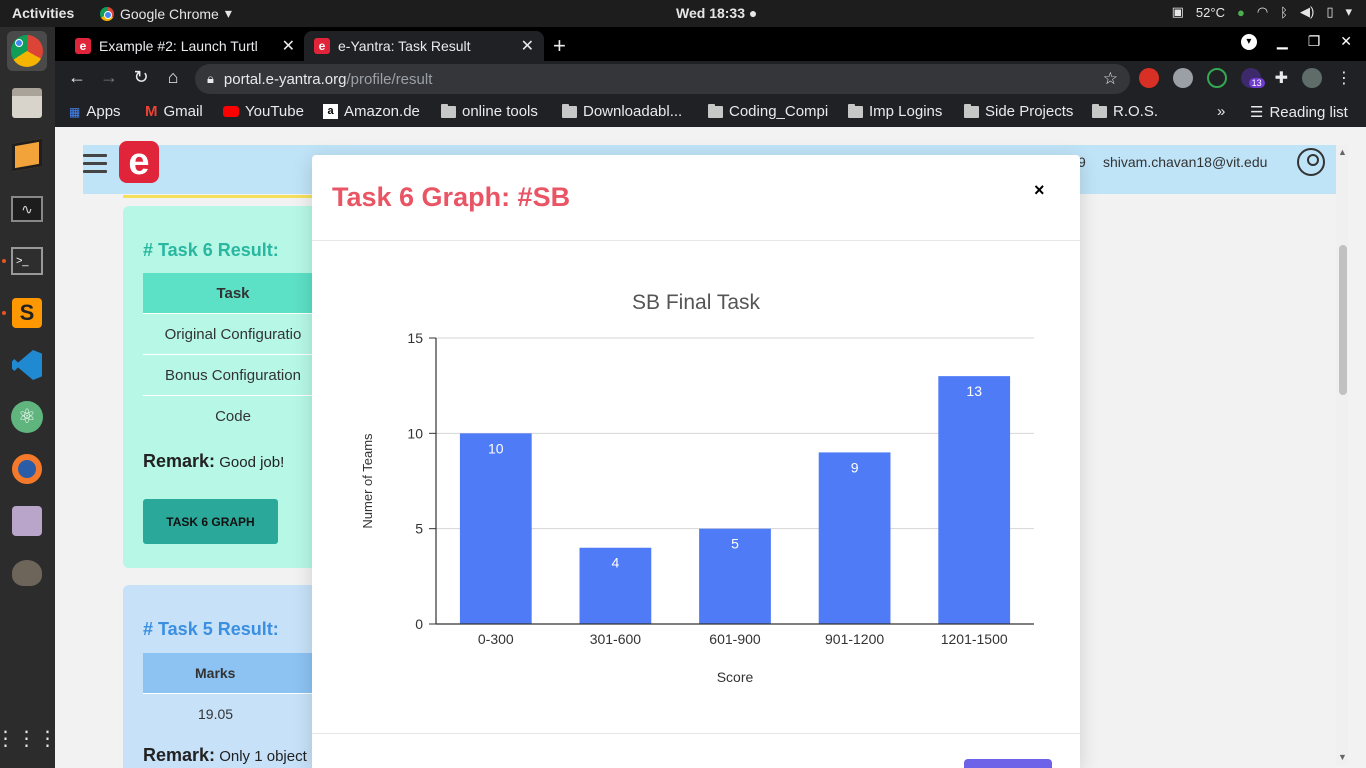 This screenshot has width=1366, height=768. What do you see at coordinates (1342, 455) in the screenshot?
I see `page-scrollbar: ▲ ▼` at bounding box center [1342, 455].